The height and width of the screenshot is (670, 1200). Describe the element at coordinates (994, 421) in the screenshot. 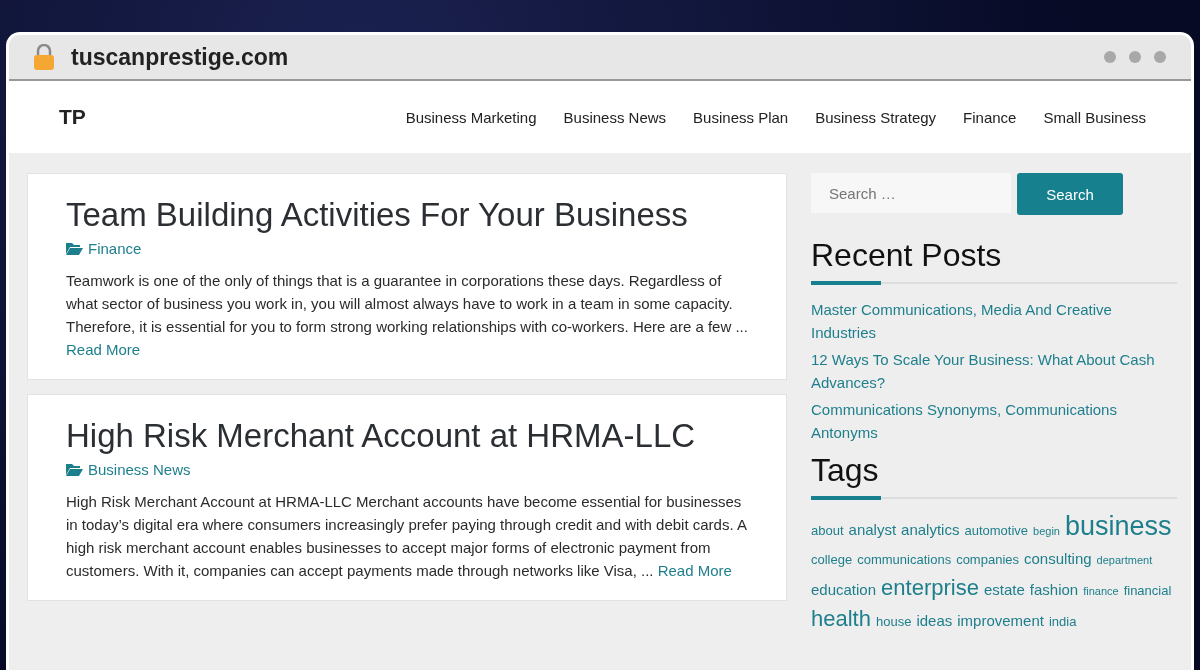

I see `recent-post-link: Communications Synonyms, Communications Antonyms` at that location.